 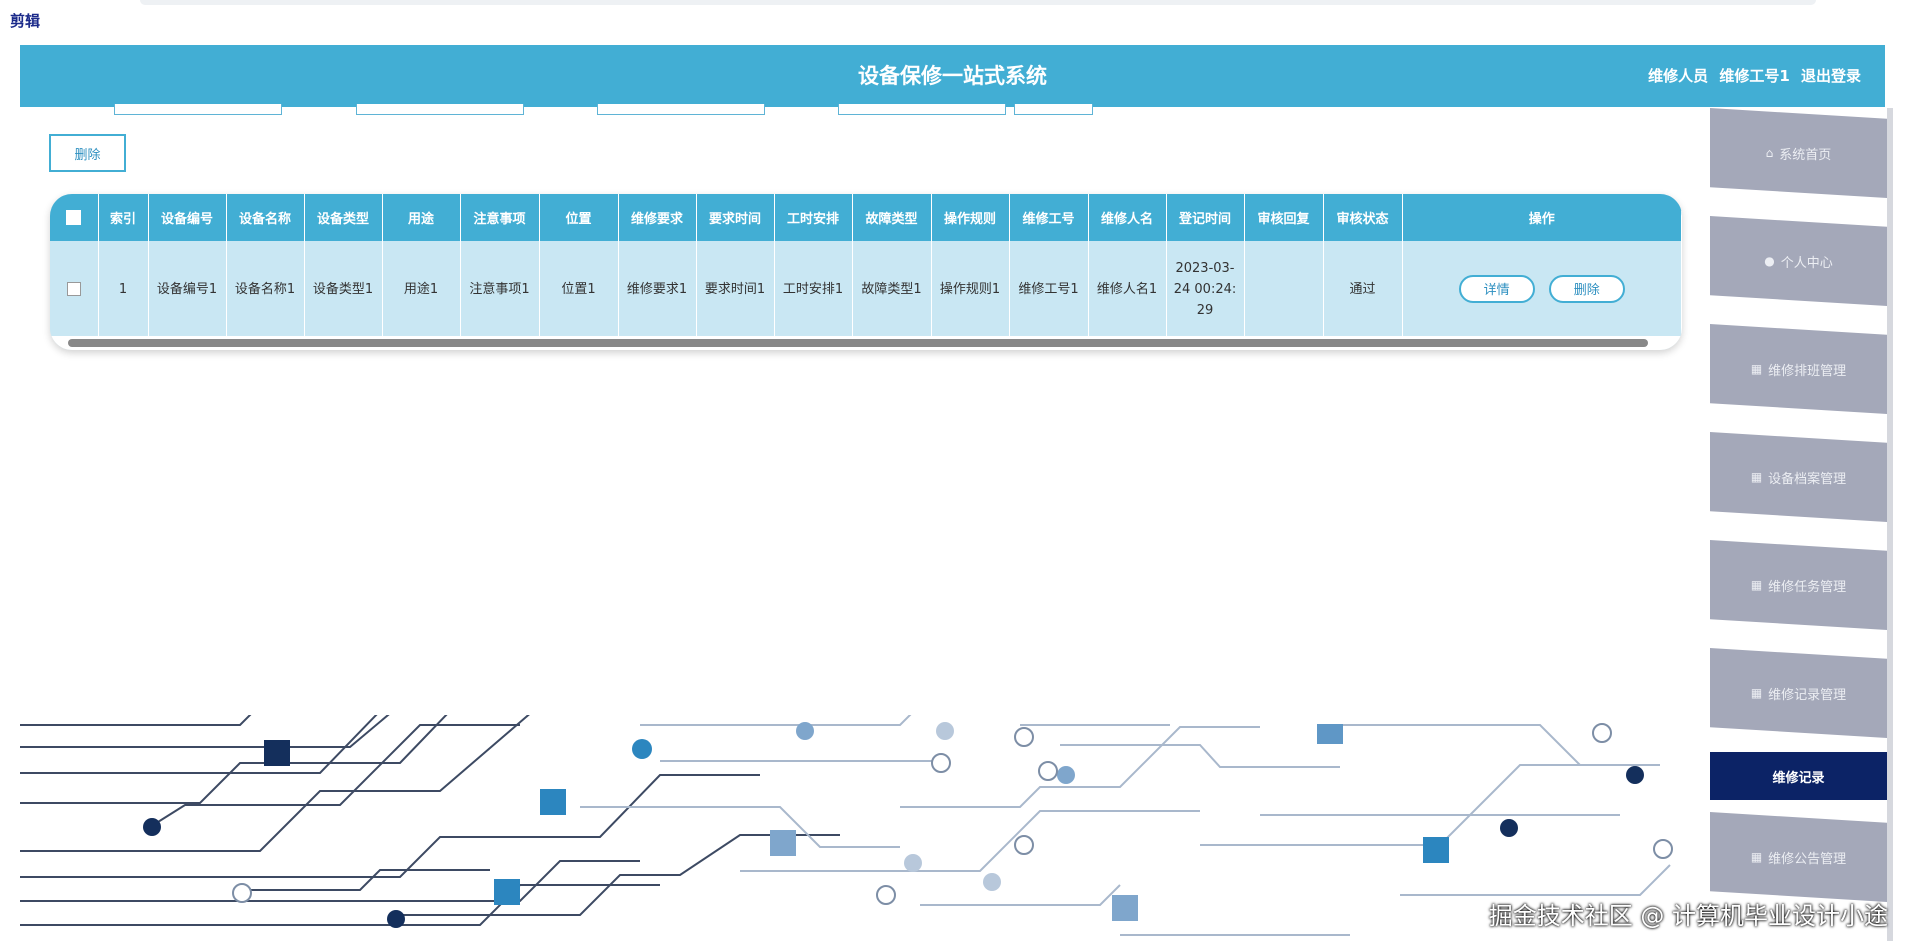 What do you see at coordinates (421, 289) in the screenshot?
I see `cell-usage: 用途1` at bounding box center [421, 289].